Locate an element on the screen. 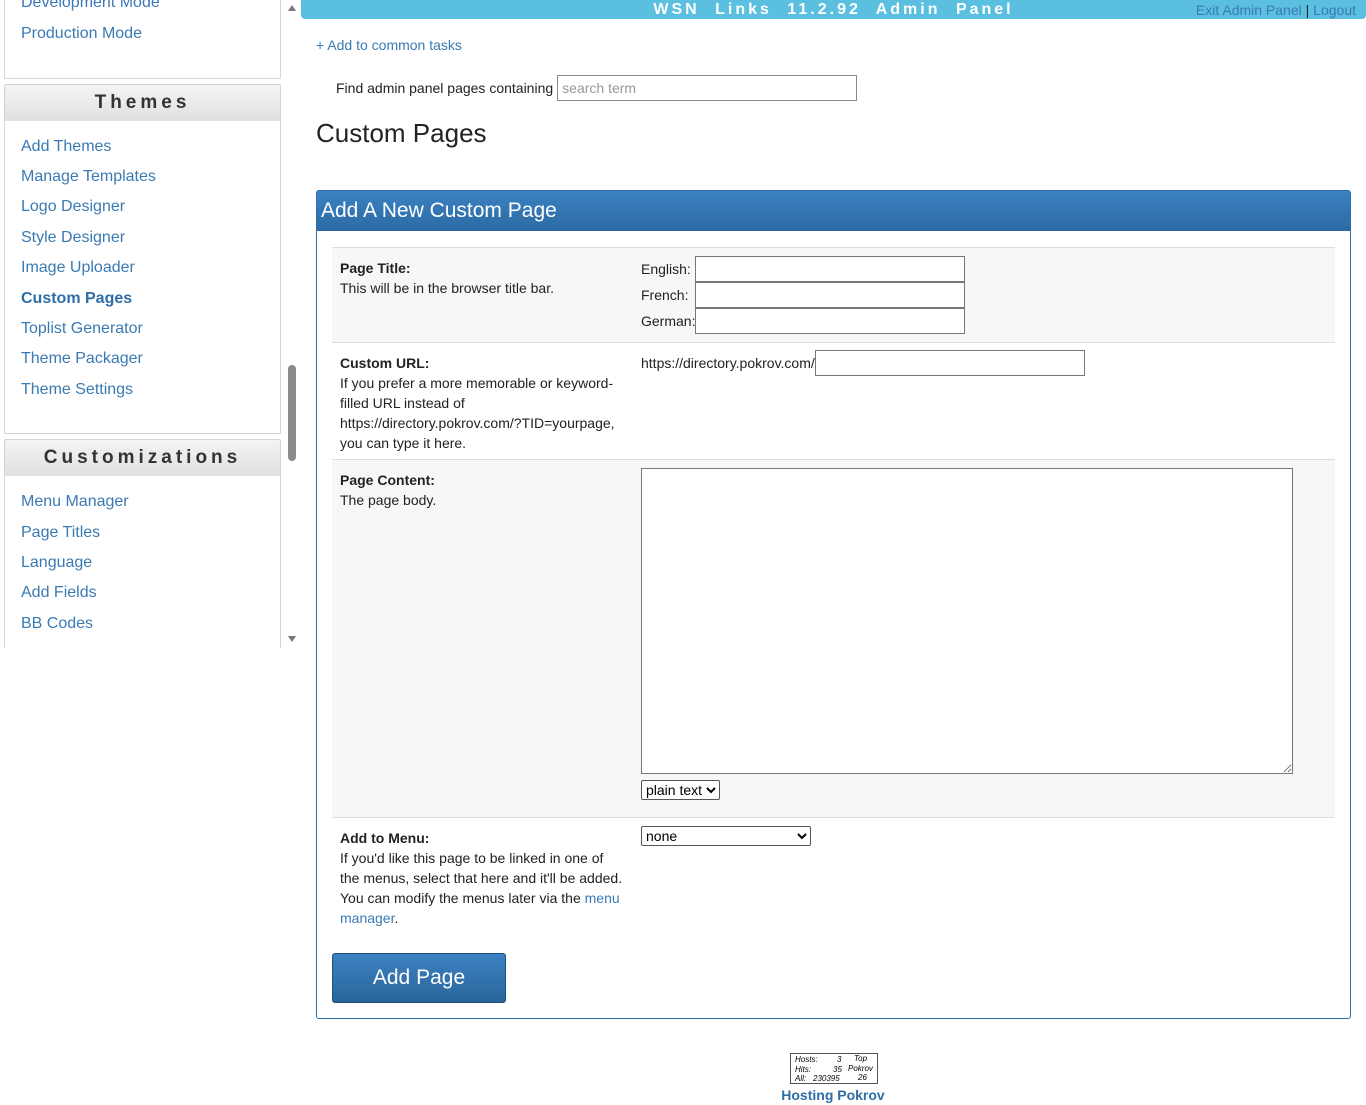  add-to-menu-trailing: . is located at coordinates (396, 918).